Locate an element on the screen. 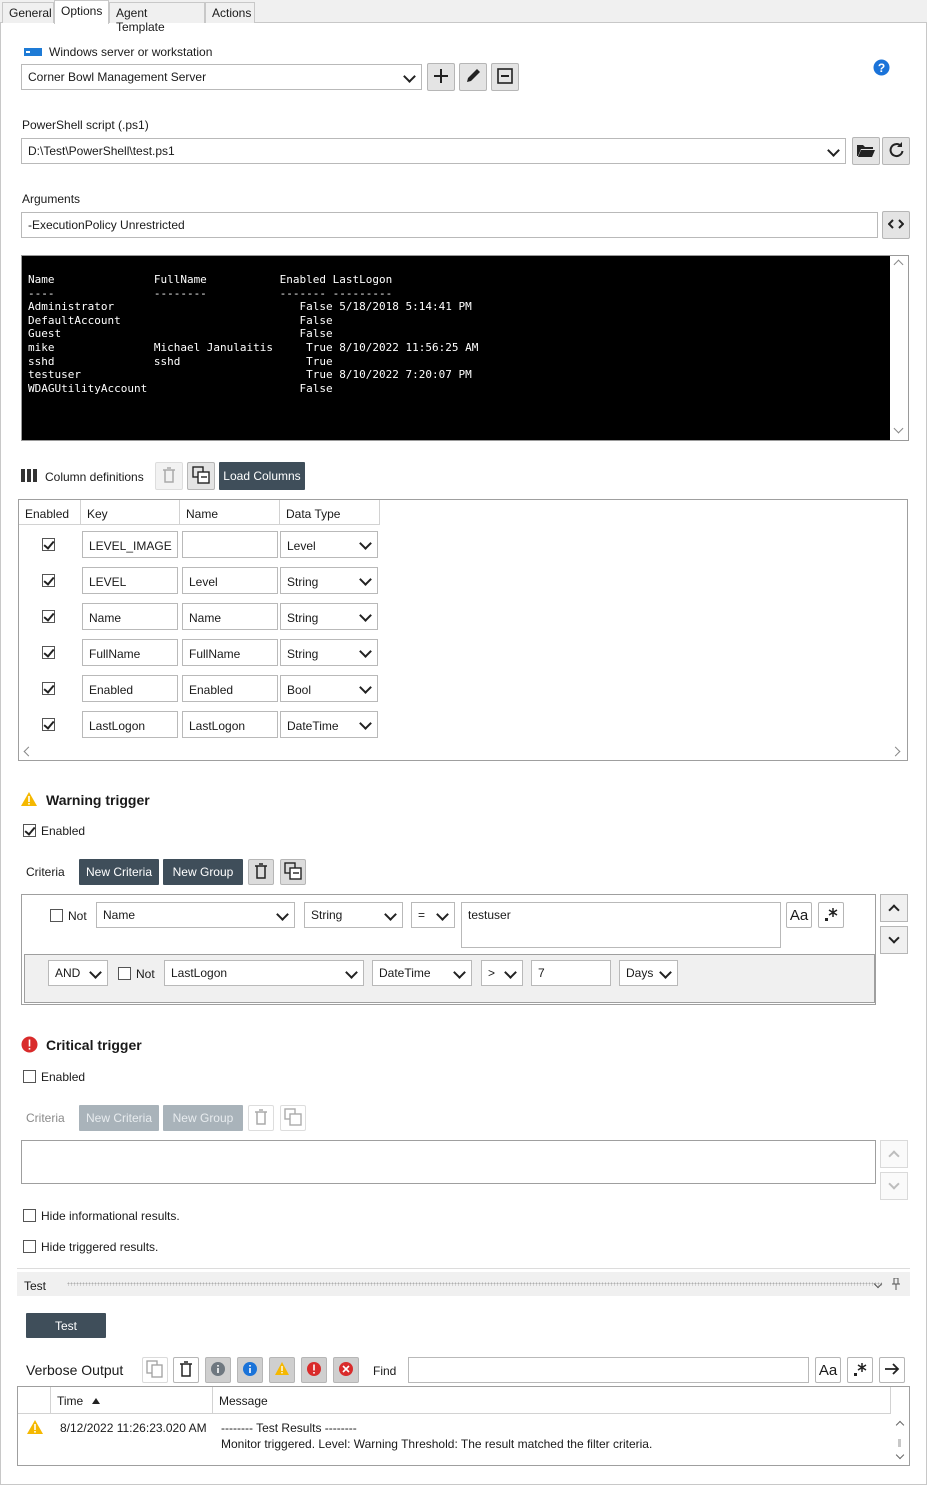  arguments-input: -ExecutionPolicy Unrestricted is located at coordinates (449, 225).